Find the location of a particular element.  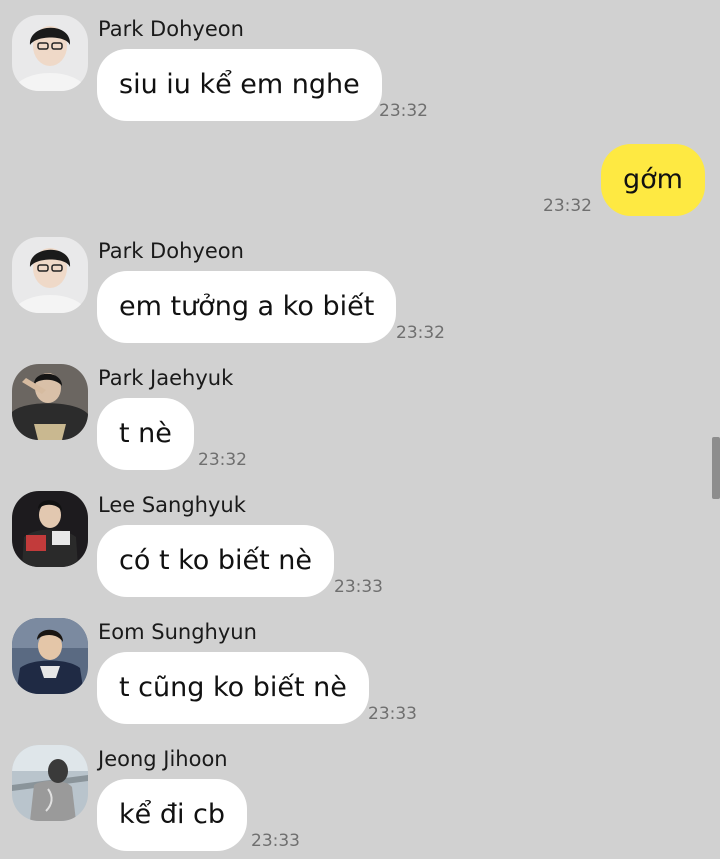

scrollbar is located at coordinates (716, 468).